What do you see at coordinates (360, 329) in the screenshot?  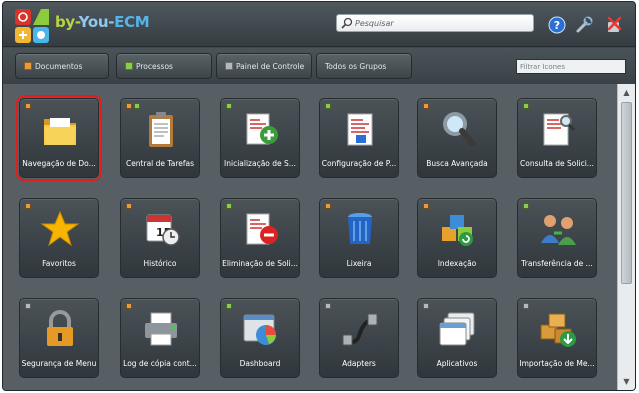 I see `usb-cable-icon` at bounding box center [360, 329].